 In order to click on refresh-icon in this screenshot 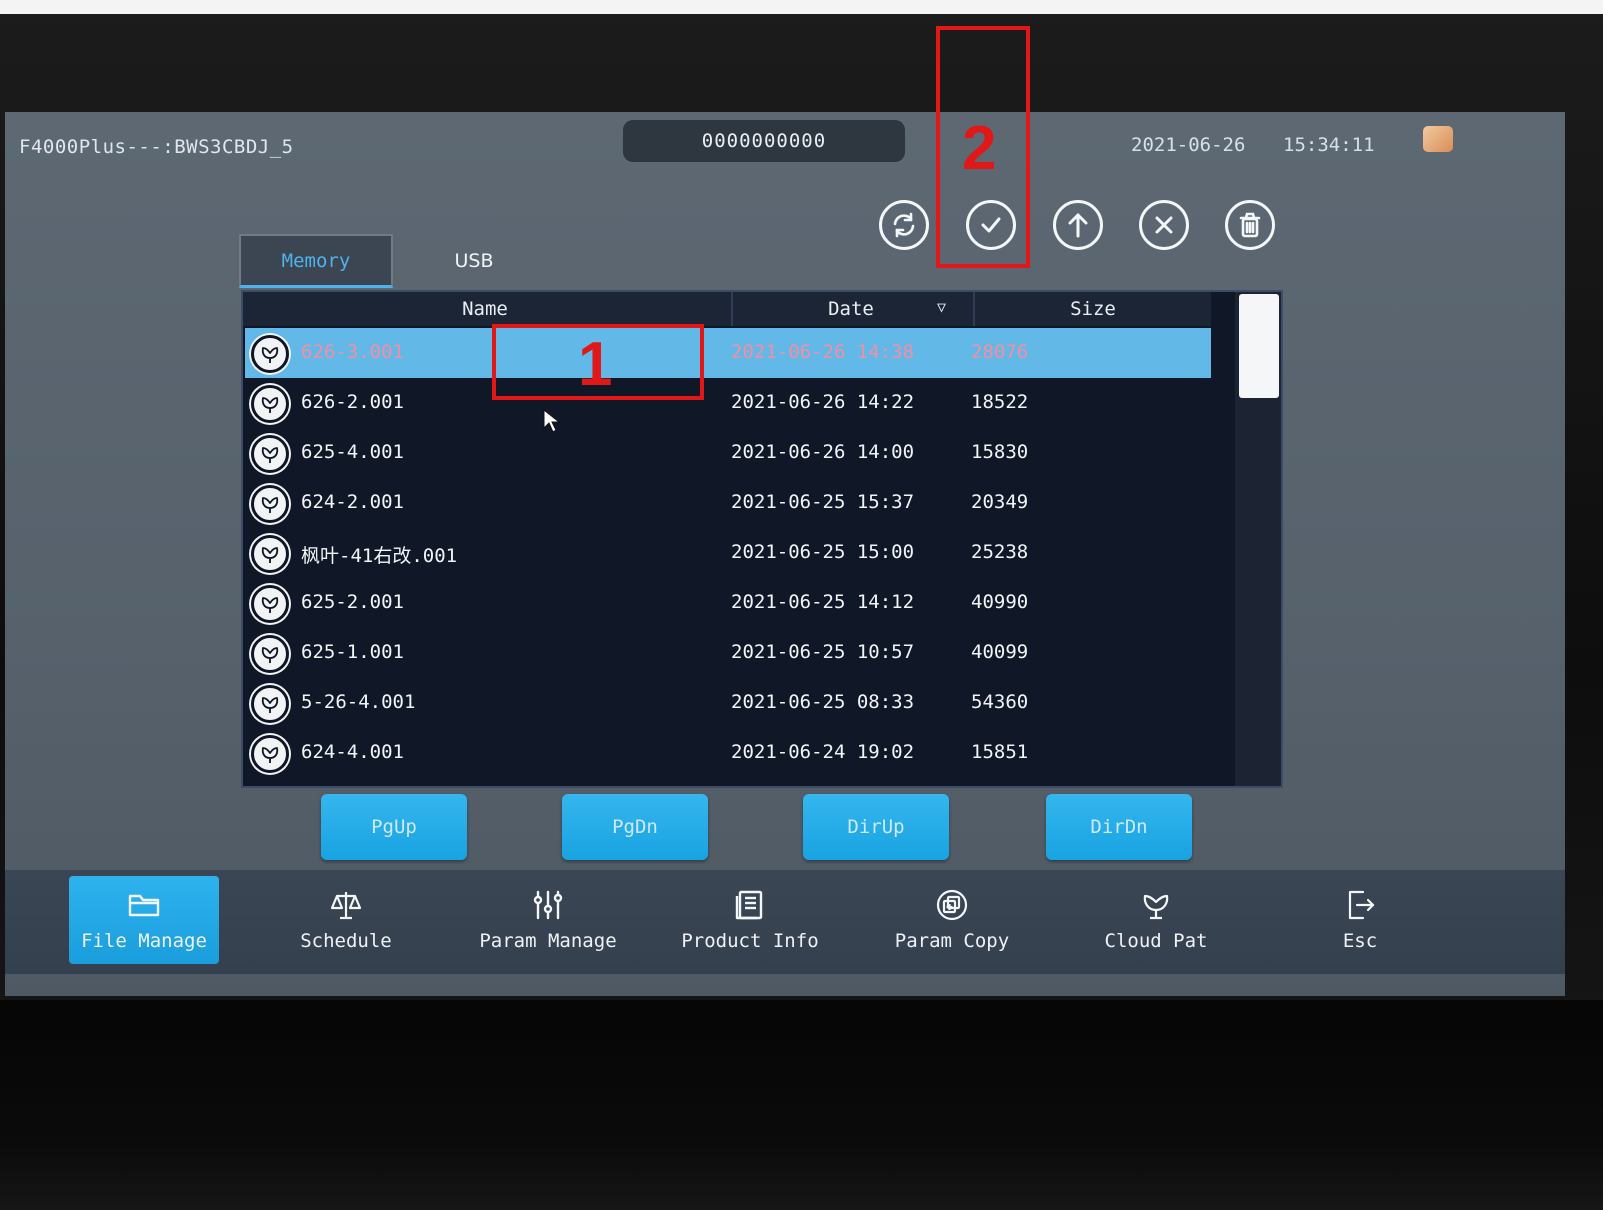, I will do `click(904, 225)`.